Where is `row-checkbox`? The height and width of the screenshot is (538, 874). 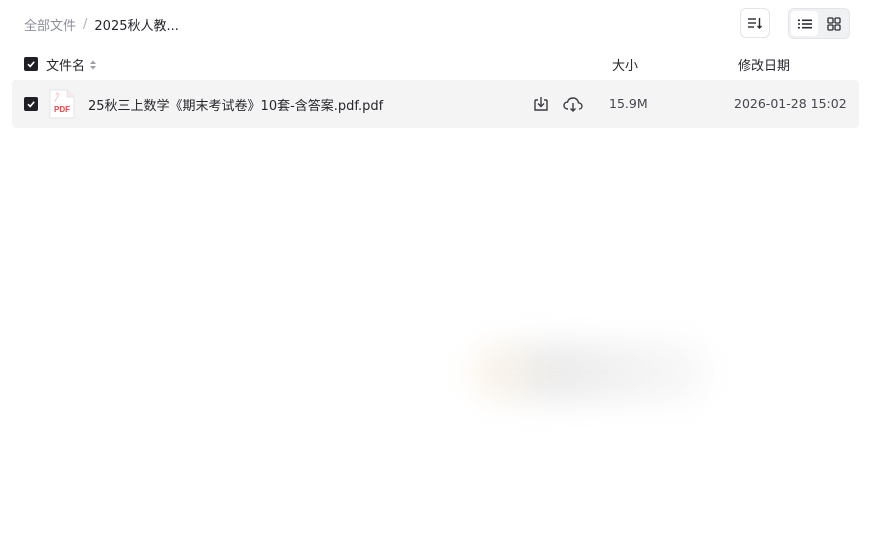 row-checkbox is located at coordinates (31, 104).